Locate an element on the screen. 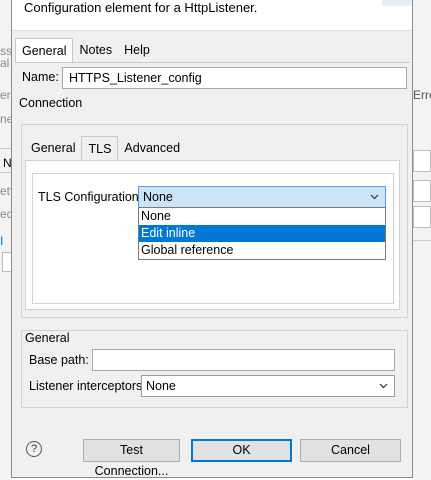 The width and height of the screenshot is (431, 480). background-divider is located at coordinates (422, 240).